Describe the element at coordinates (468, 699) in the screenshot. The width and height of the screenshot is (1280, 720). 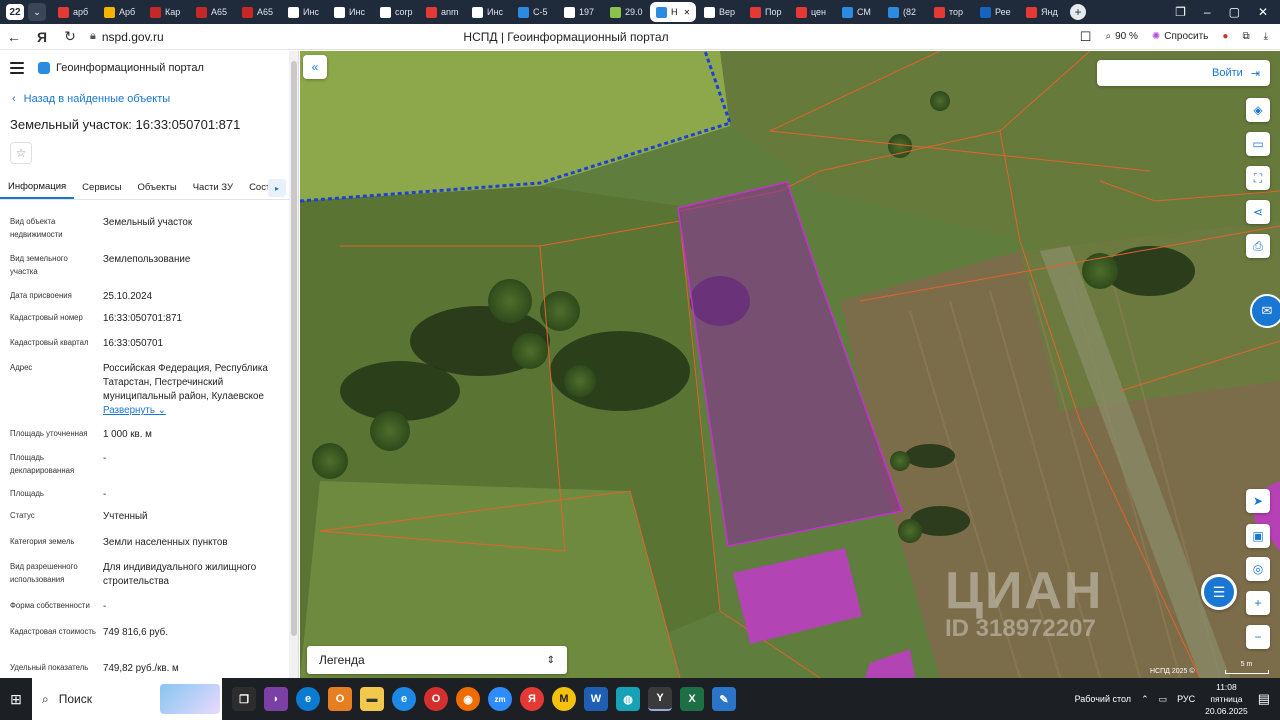
I see `firefox-icon: ◉` at that location.